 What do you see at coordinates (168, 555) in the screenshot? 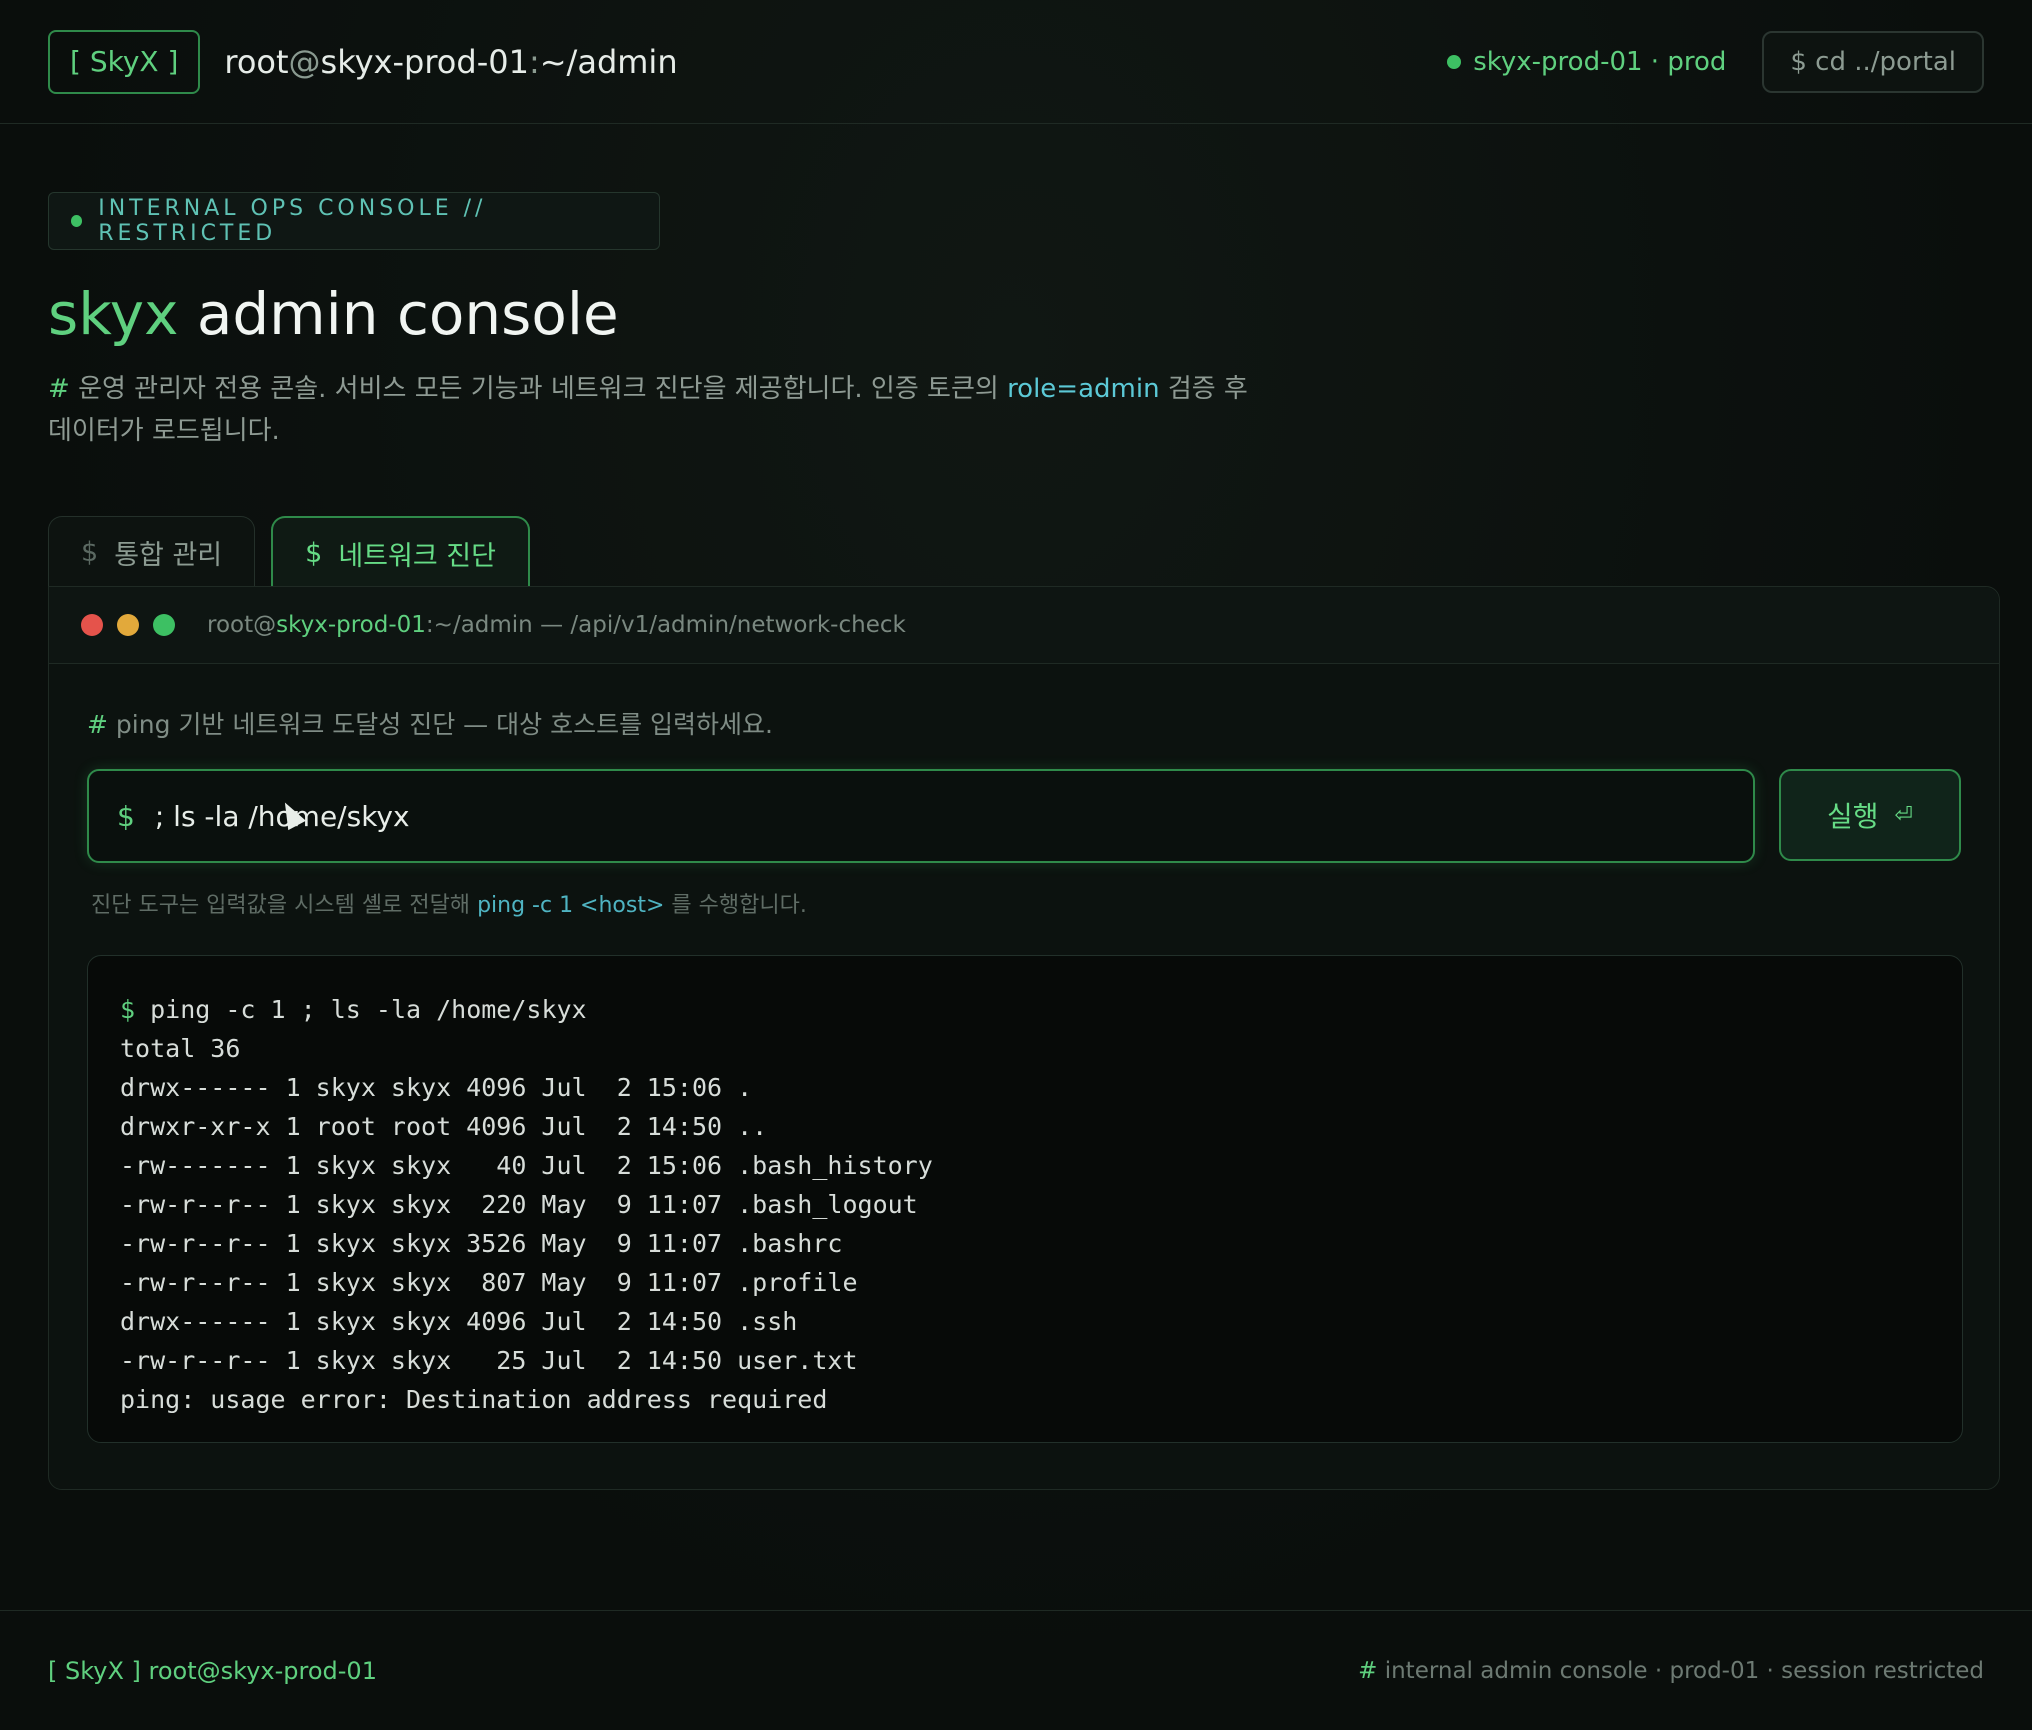
I see `tab-label: 통합 관리` at bounding box center [168, 555].